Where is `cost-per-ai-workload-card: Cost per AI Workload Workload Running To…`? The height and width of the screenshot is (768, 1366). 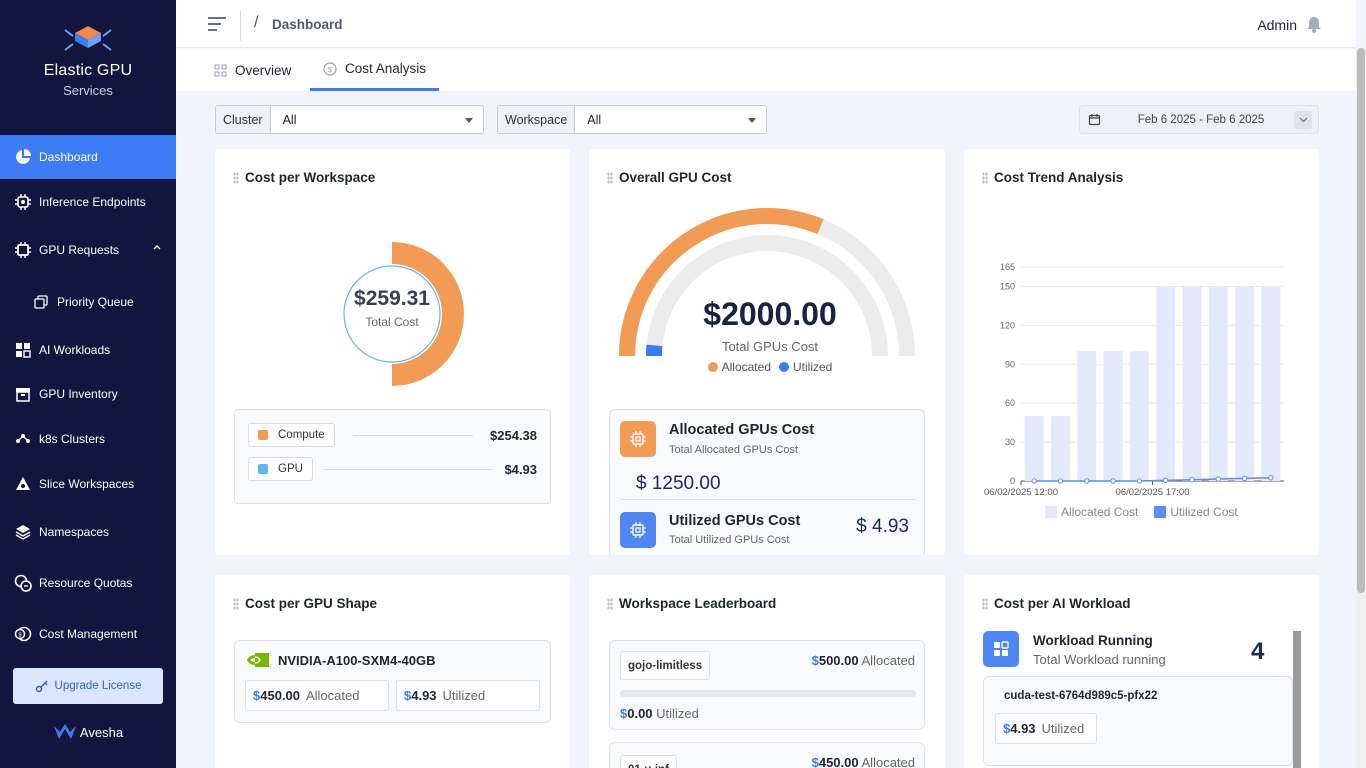 cost-per-ai-workload-card: Cost per AI Workload Workload Running To… is located at coordinates (1141, 671).